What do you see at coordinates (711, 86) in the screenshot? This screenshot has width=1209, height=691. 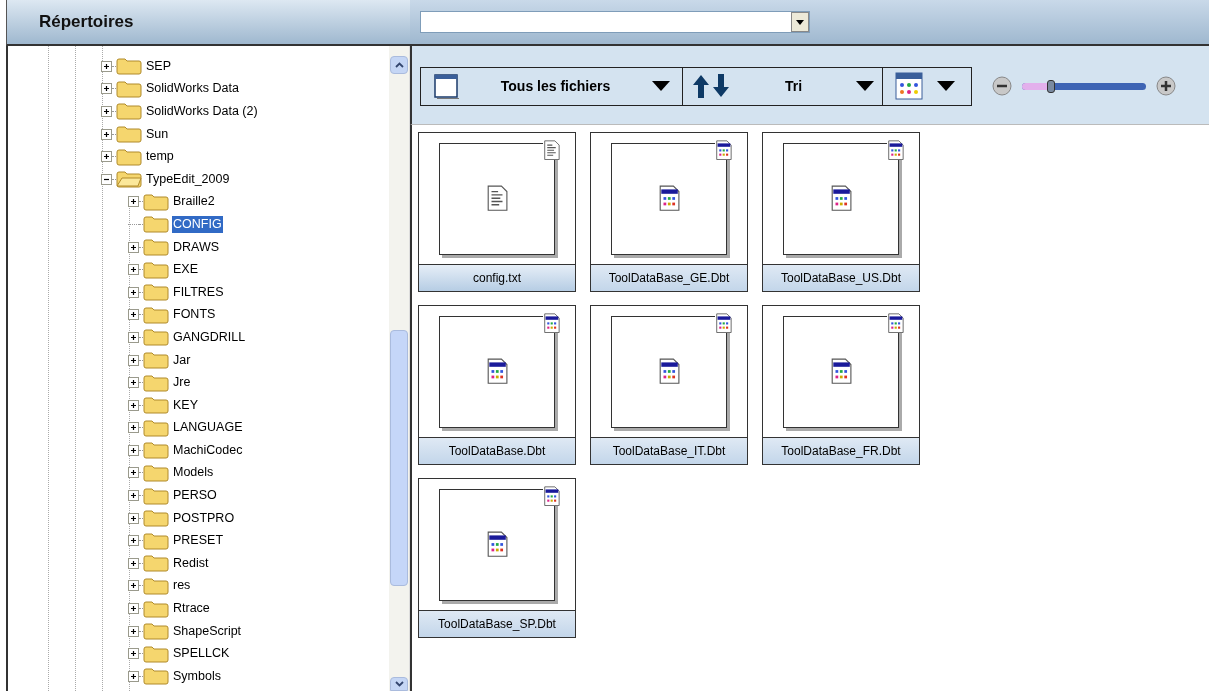 I see `sort-arrows-icon` at bounding box center [711, 86].